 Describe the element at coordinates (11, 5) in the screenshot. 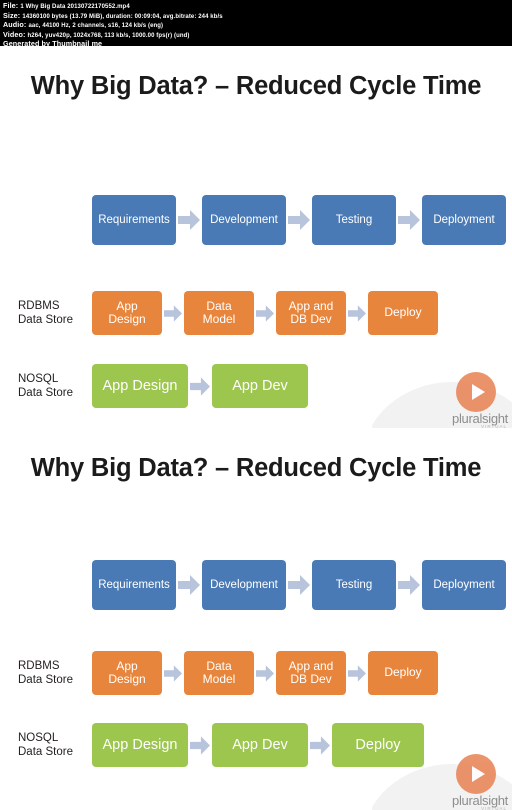

I see `metadata-label-file: File:` at that location.